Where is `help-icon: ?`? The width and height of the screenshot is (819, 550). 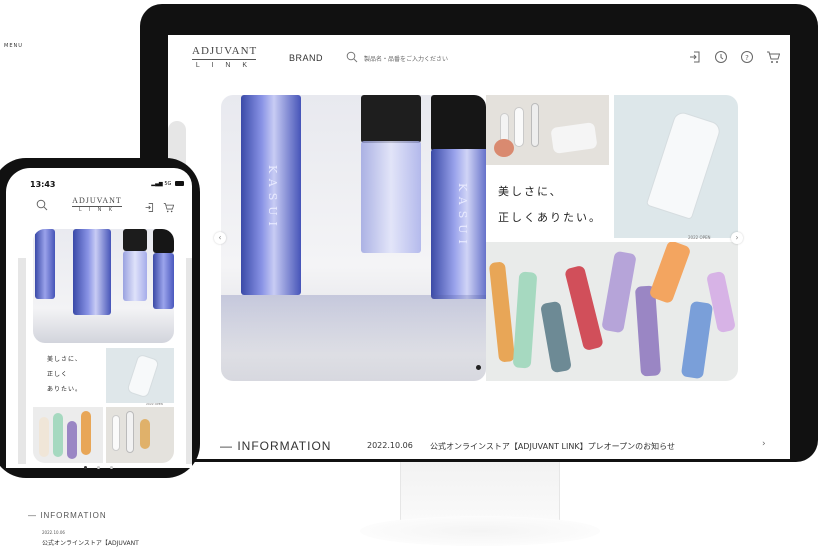 help-icon: ? is located at coordinates (747, 56).